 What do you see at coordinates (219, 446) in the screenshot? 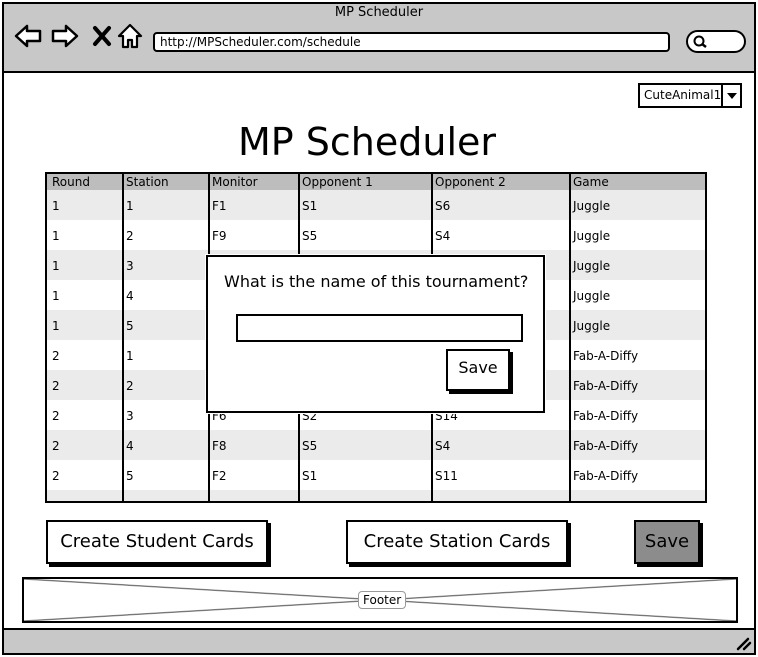
I see `cell-monitor: F8` at bounding box center [219, 446].